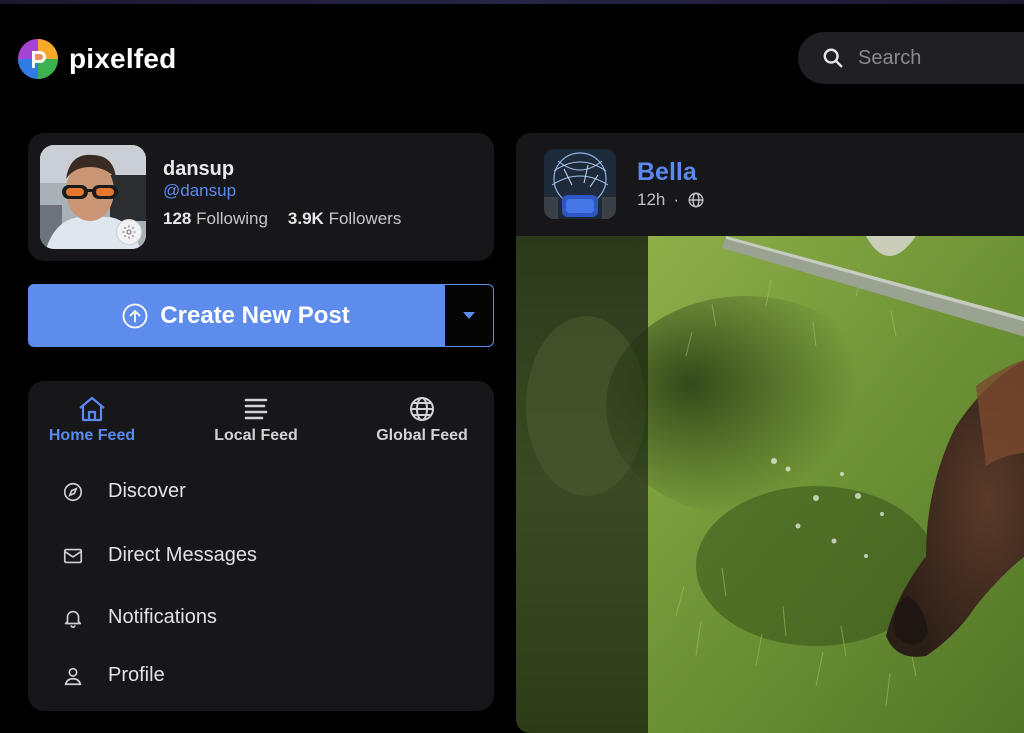  Describe the element at coordinates (256, 409) in the screenshot. I see `list-icon` at that location.